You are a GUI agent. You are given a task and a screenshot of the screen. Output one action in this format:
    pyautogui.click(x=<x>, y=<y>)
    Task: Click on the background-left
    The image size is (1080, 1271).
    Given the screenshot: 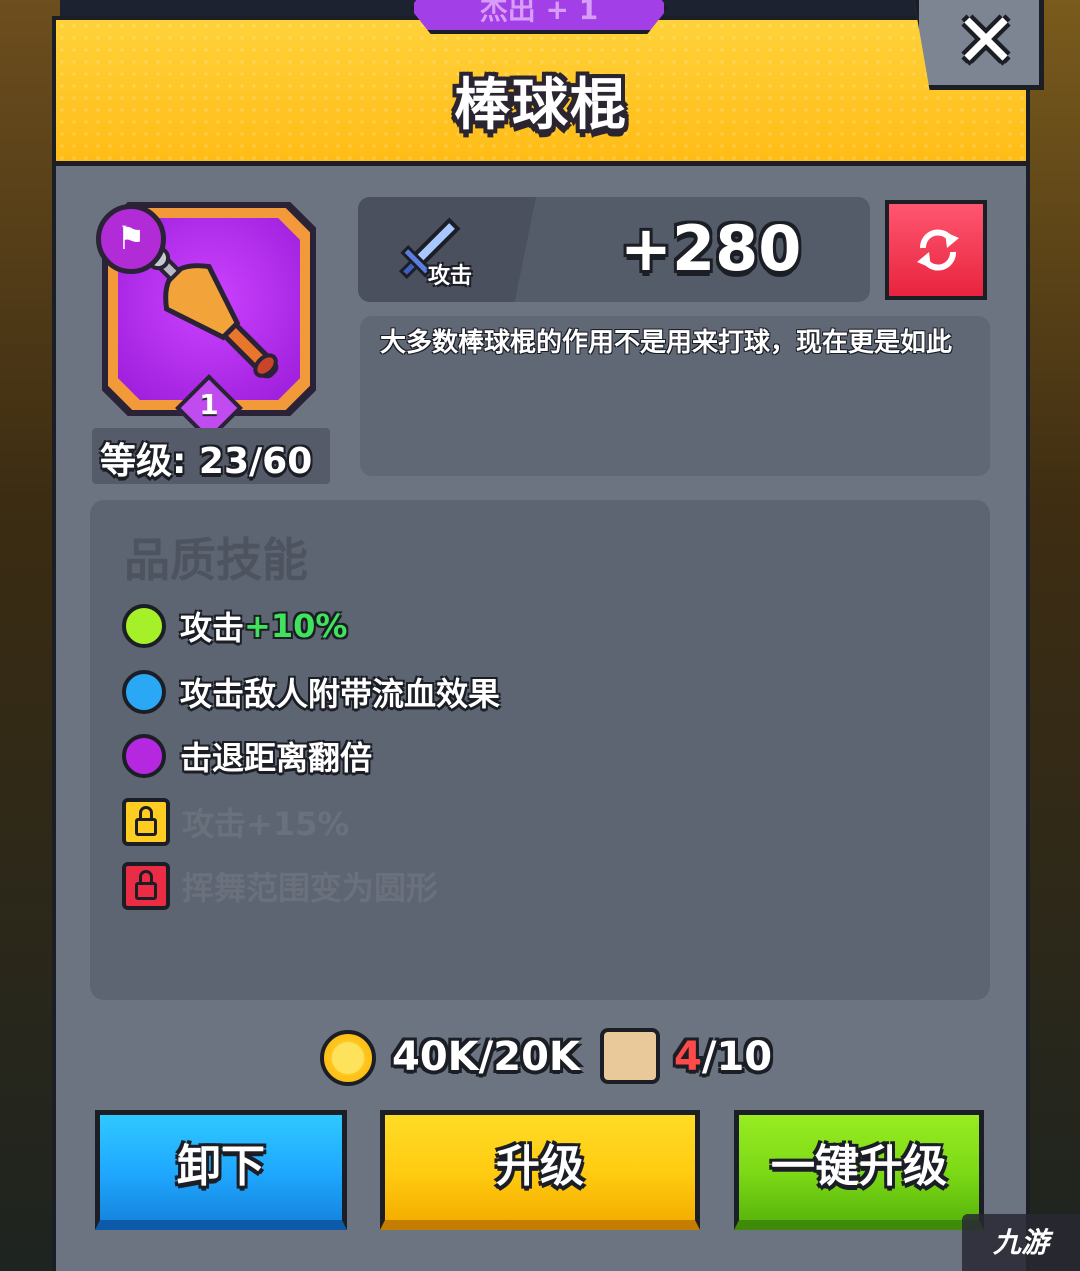 What is the action you would take?
    pyautogui.click(x=30, y=635)
    